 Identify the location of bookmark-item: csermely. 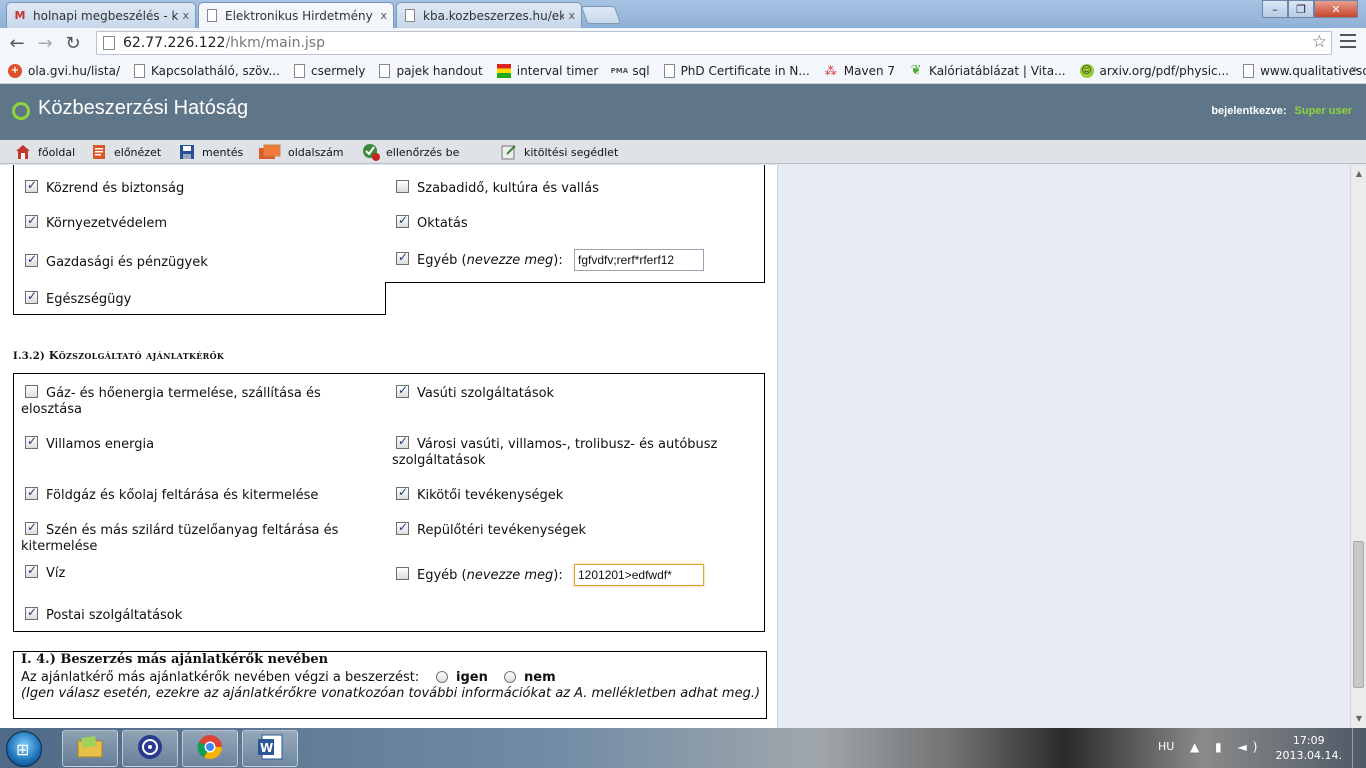
(329, 70).